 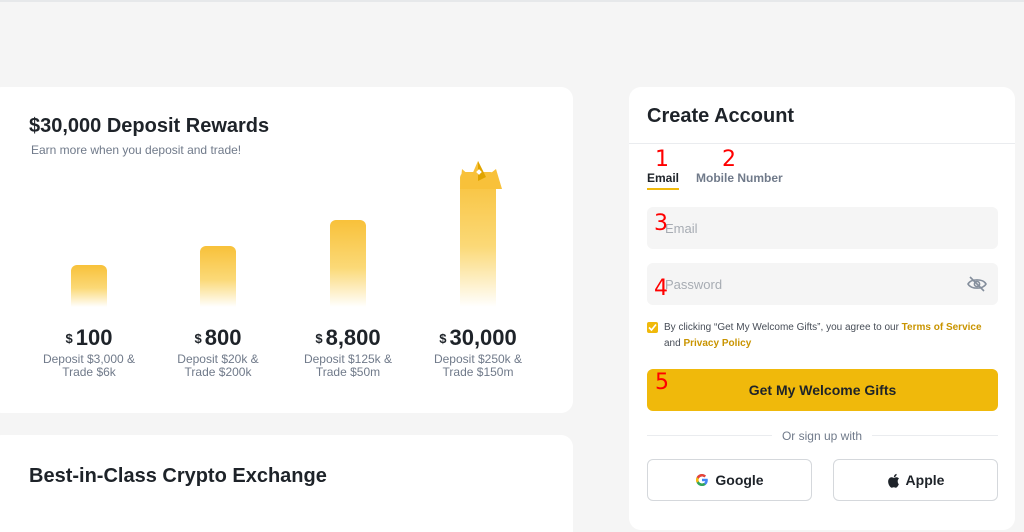 What do you see at coordinates (661, 288) in the screenshot?
I see `annotation-marker-4: 4` at bounding box center [661, 288].